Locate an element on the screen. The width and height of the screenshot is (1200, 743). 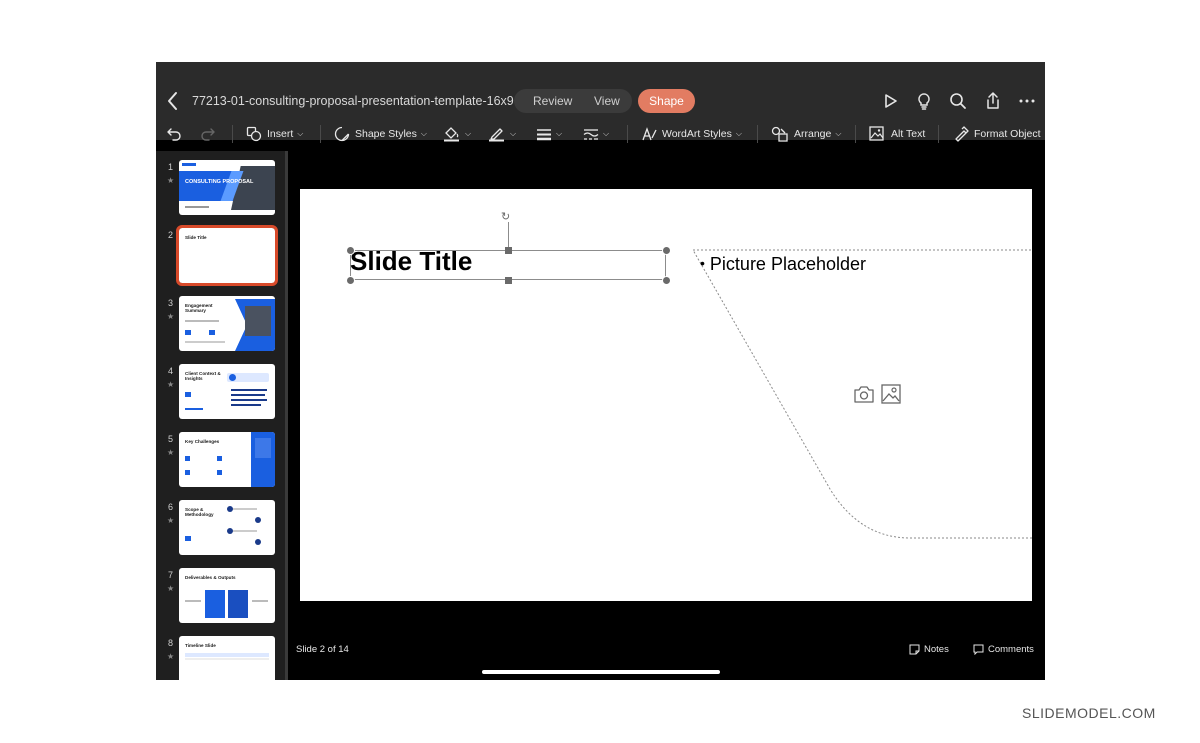
tab-shape: Shape is located at coordinates (666, 101).